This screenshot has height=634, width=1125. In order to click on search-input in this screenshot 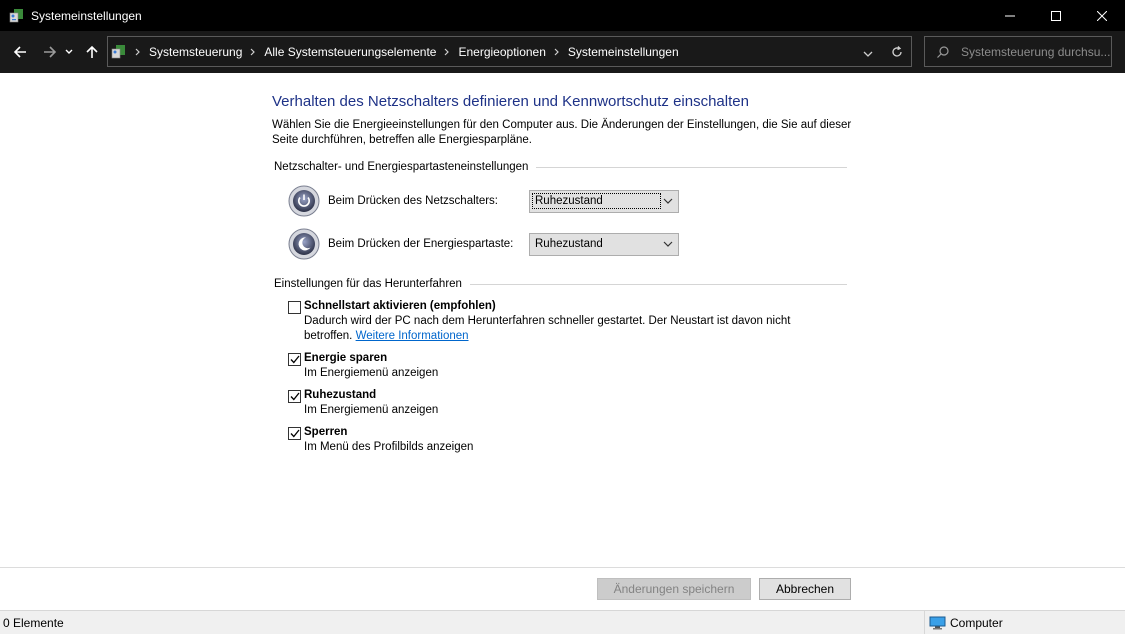, I will do `click(1036, 51)`.